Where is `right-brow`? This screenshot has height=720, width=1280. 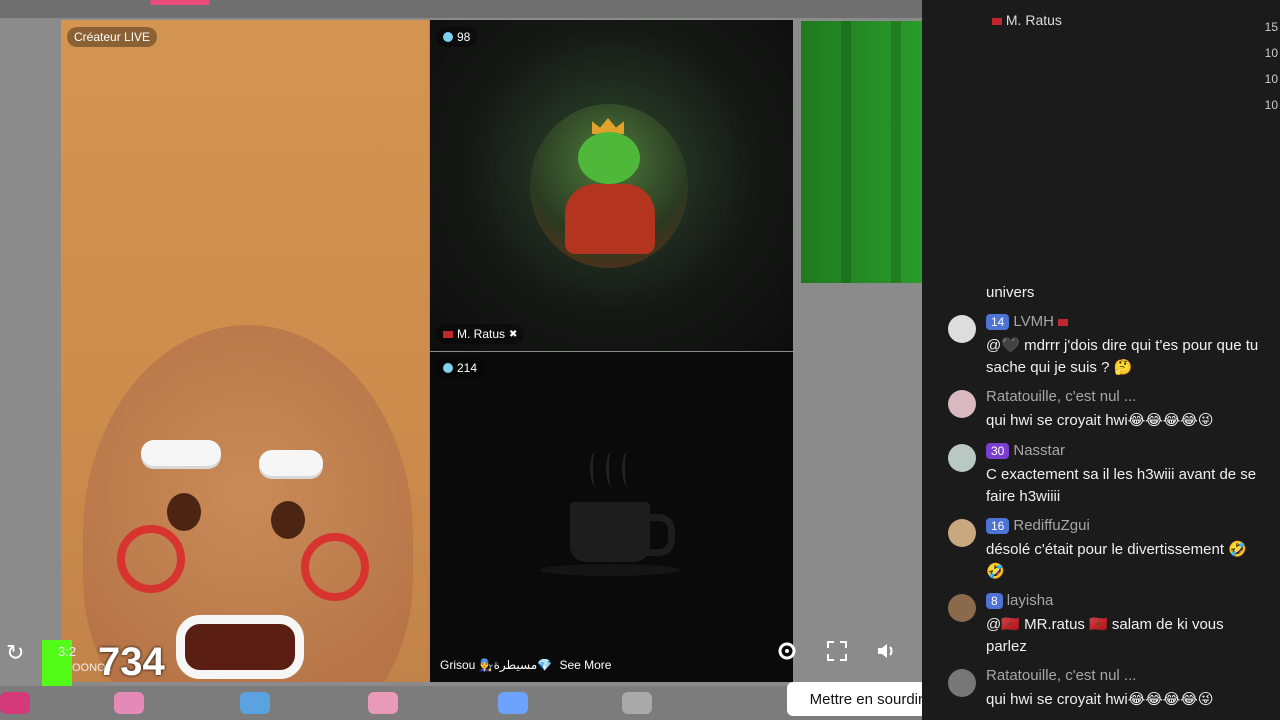
right-brow is located at coordinates (291, 463).